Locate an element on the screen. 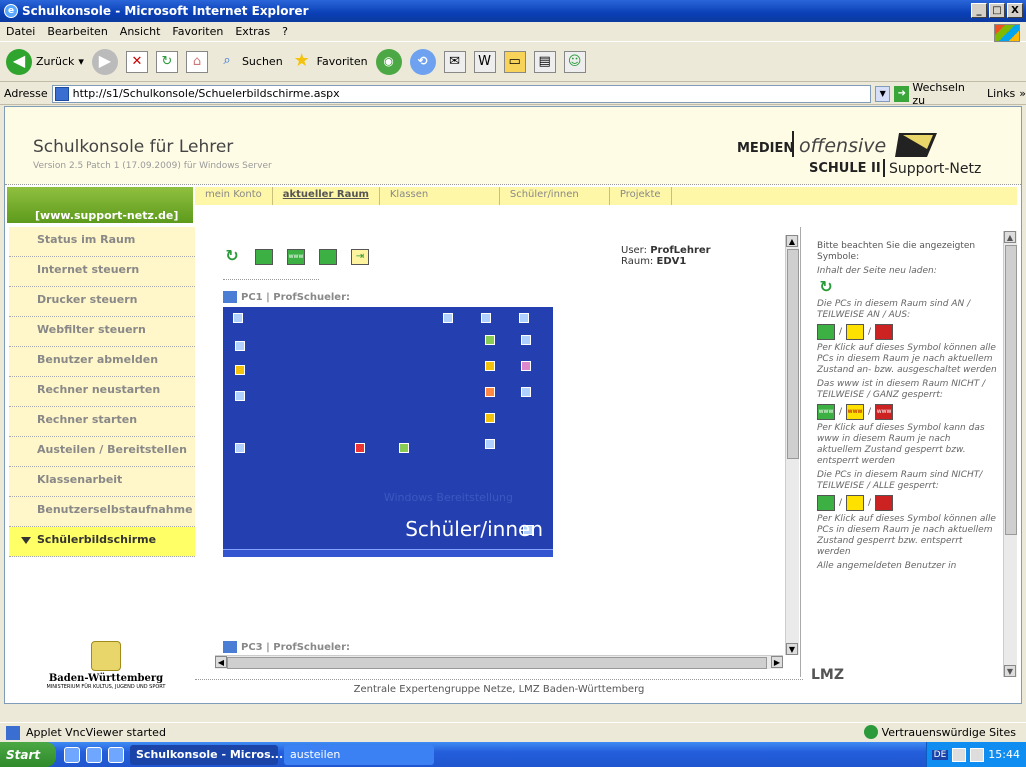 This screenshot has height=767, width=1026. ie-launch-icon is located at coordinates (72, 754).